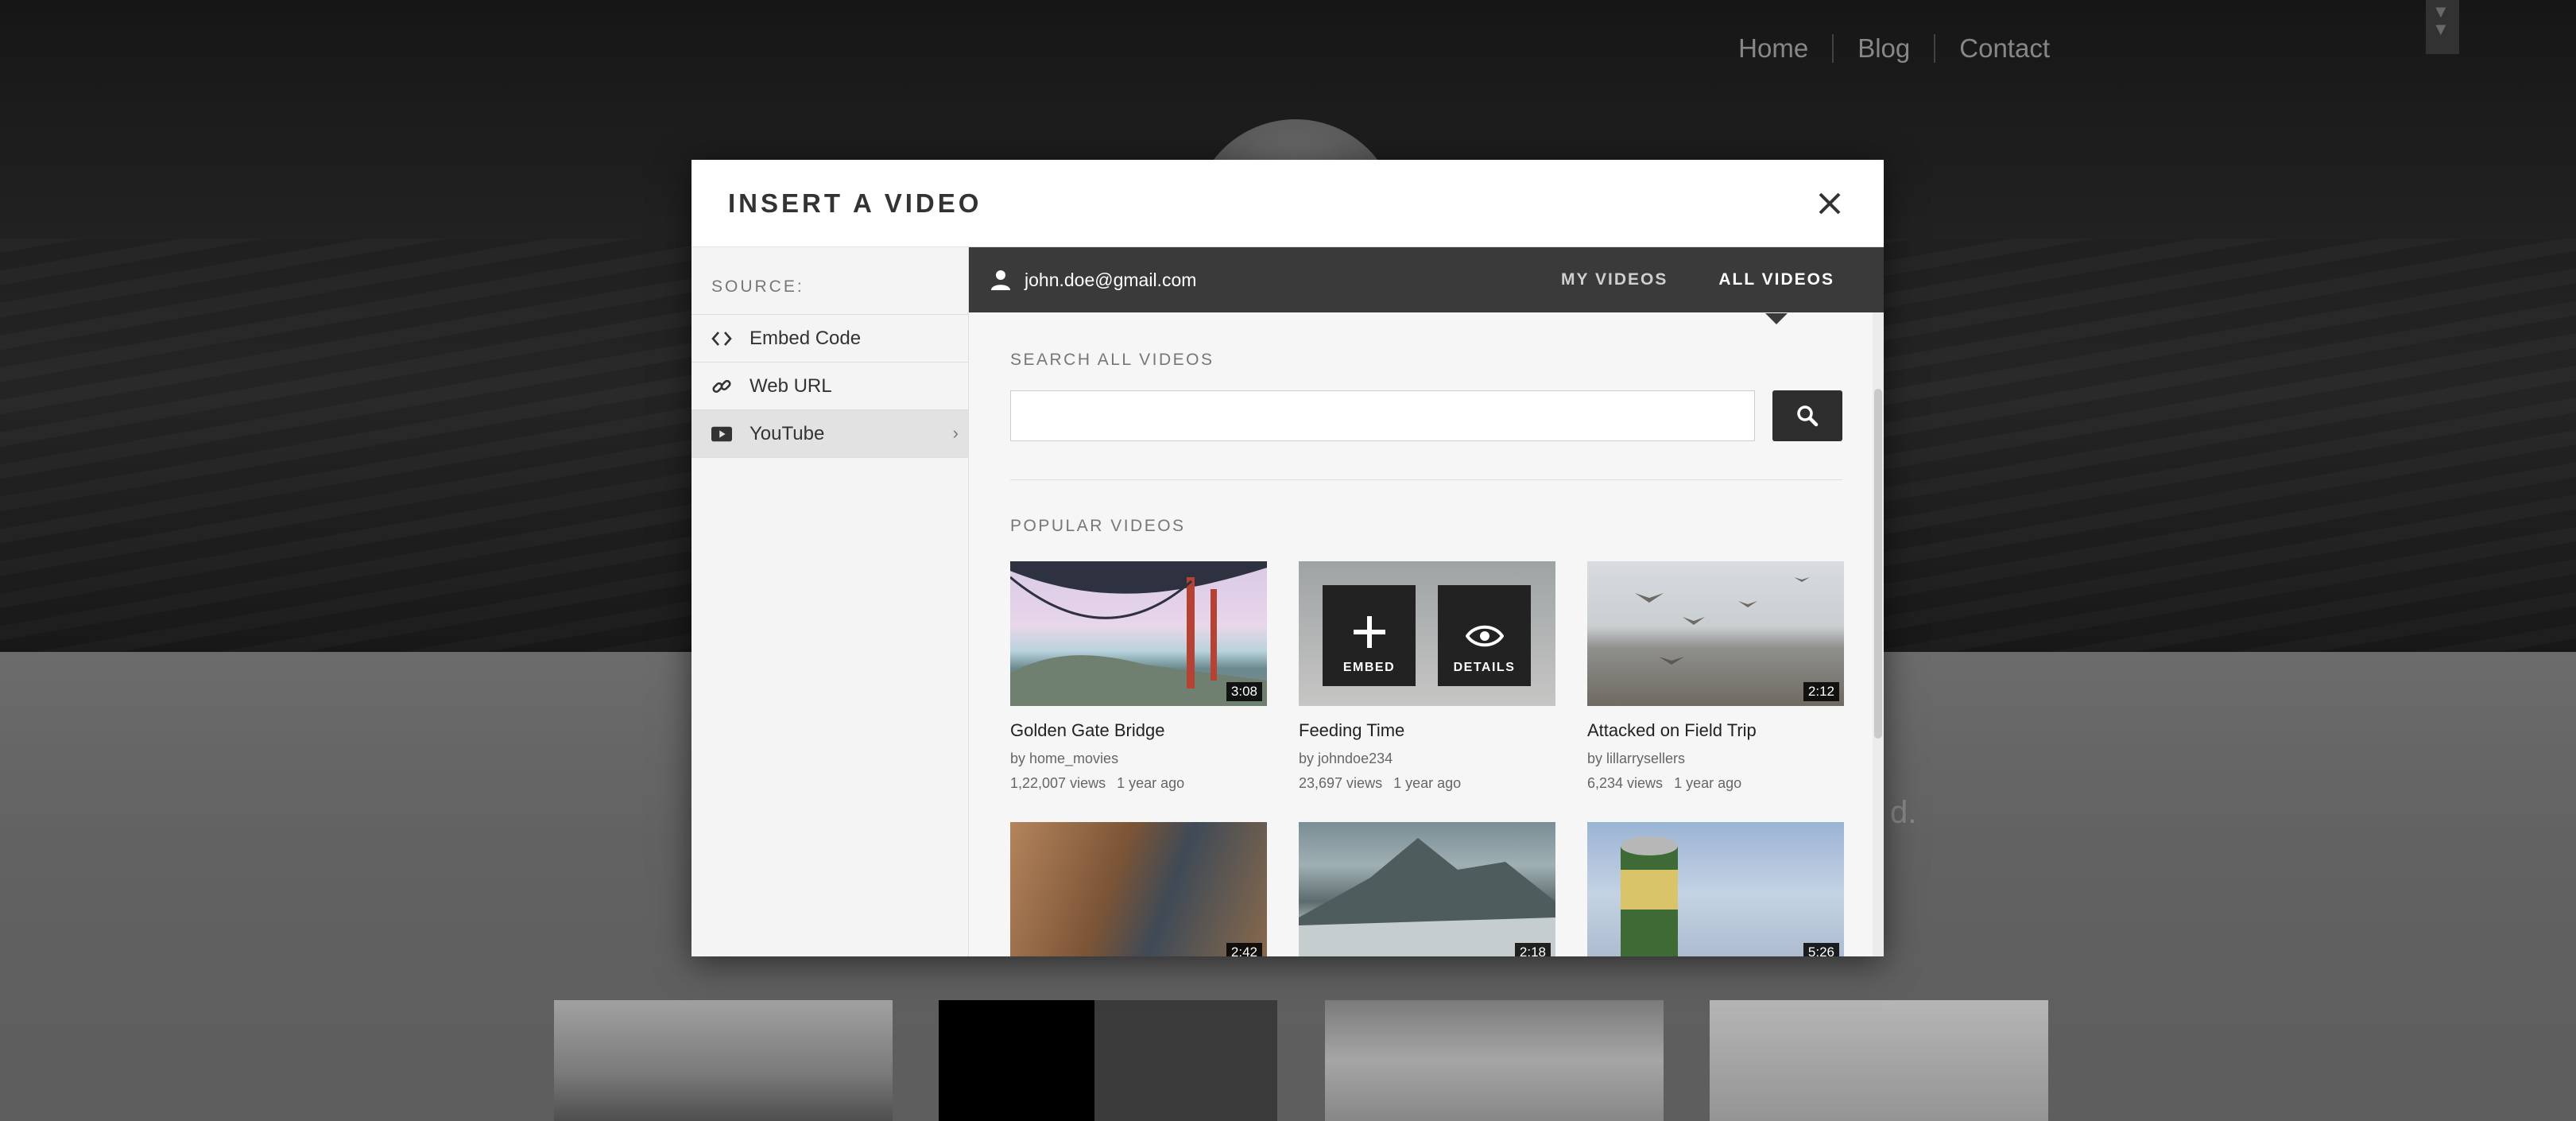 The image size is (2576, 1121). Describe the element at coordinates (829, 281) in the screenshot. I see `source-heading: SOURCE:` at that location.